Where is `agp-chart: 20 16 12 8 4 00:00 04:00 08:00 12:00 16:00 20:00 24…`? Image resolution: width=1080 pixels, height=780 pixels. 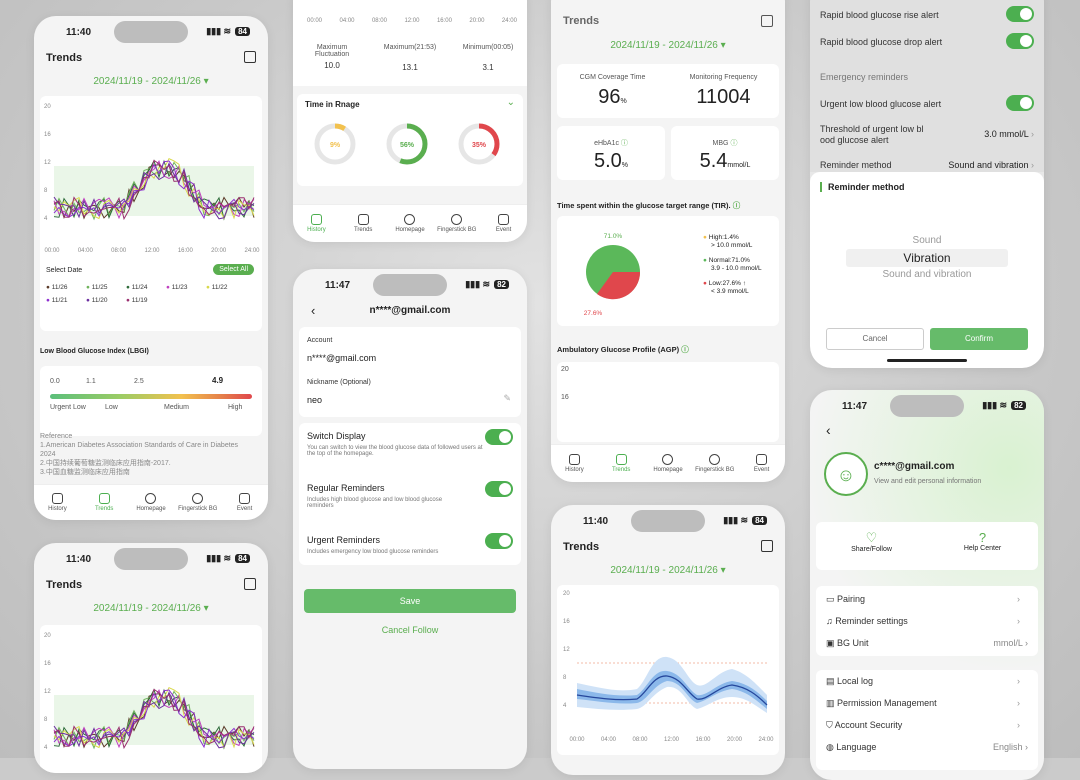 agp-chart: 20 16 12 8 4 00:00 04:00 08:00 12:00 16:00 20:00 24… is located at coordinates (668, 667).